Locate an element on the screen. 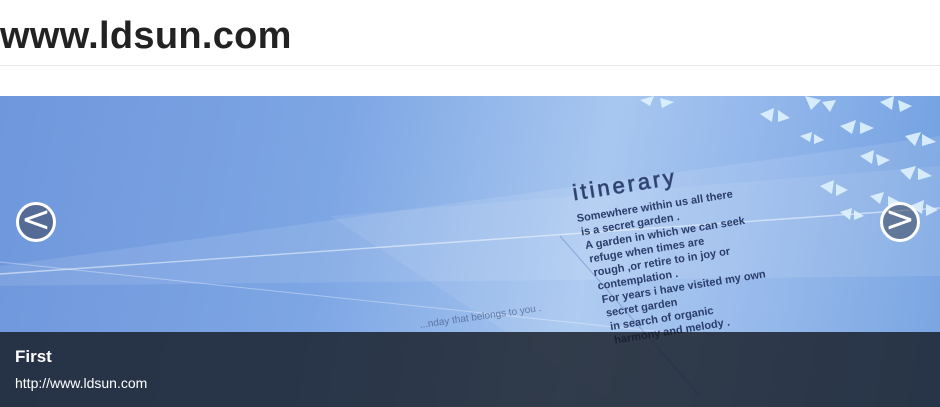 The image size is (940, 407). carousel-prev-button: < is located at coordinates (36, 222).